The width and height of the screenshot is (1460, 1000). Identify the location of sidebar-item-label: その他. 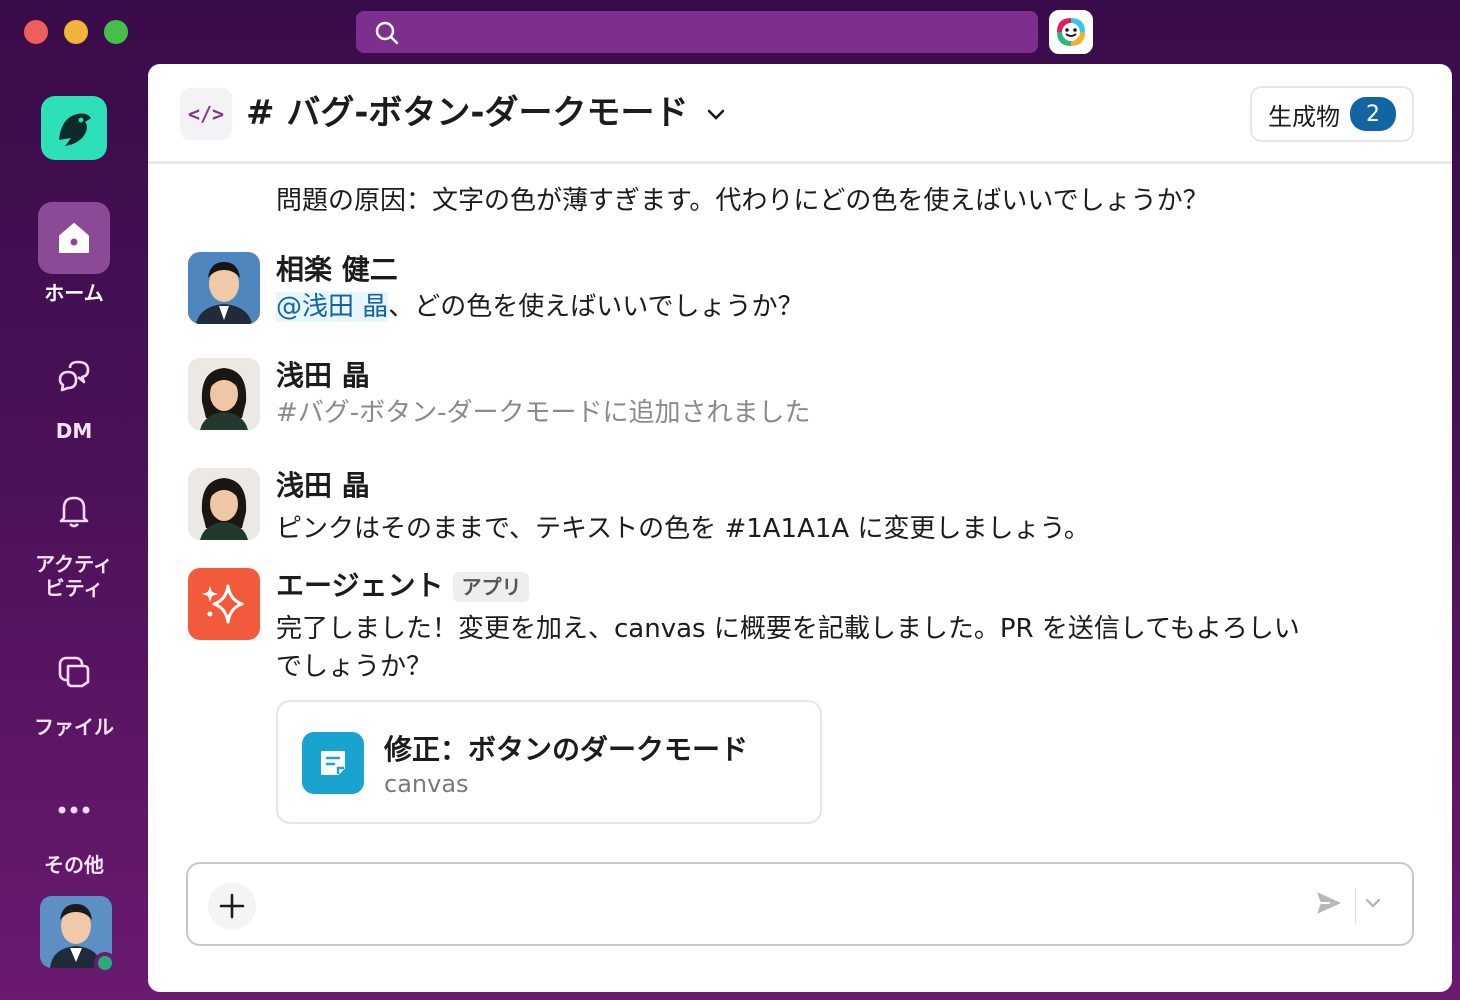
(74, 865).